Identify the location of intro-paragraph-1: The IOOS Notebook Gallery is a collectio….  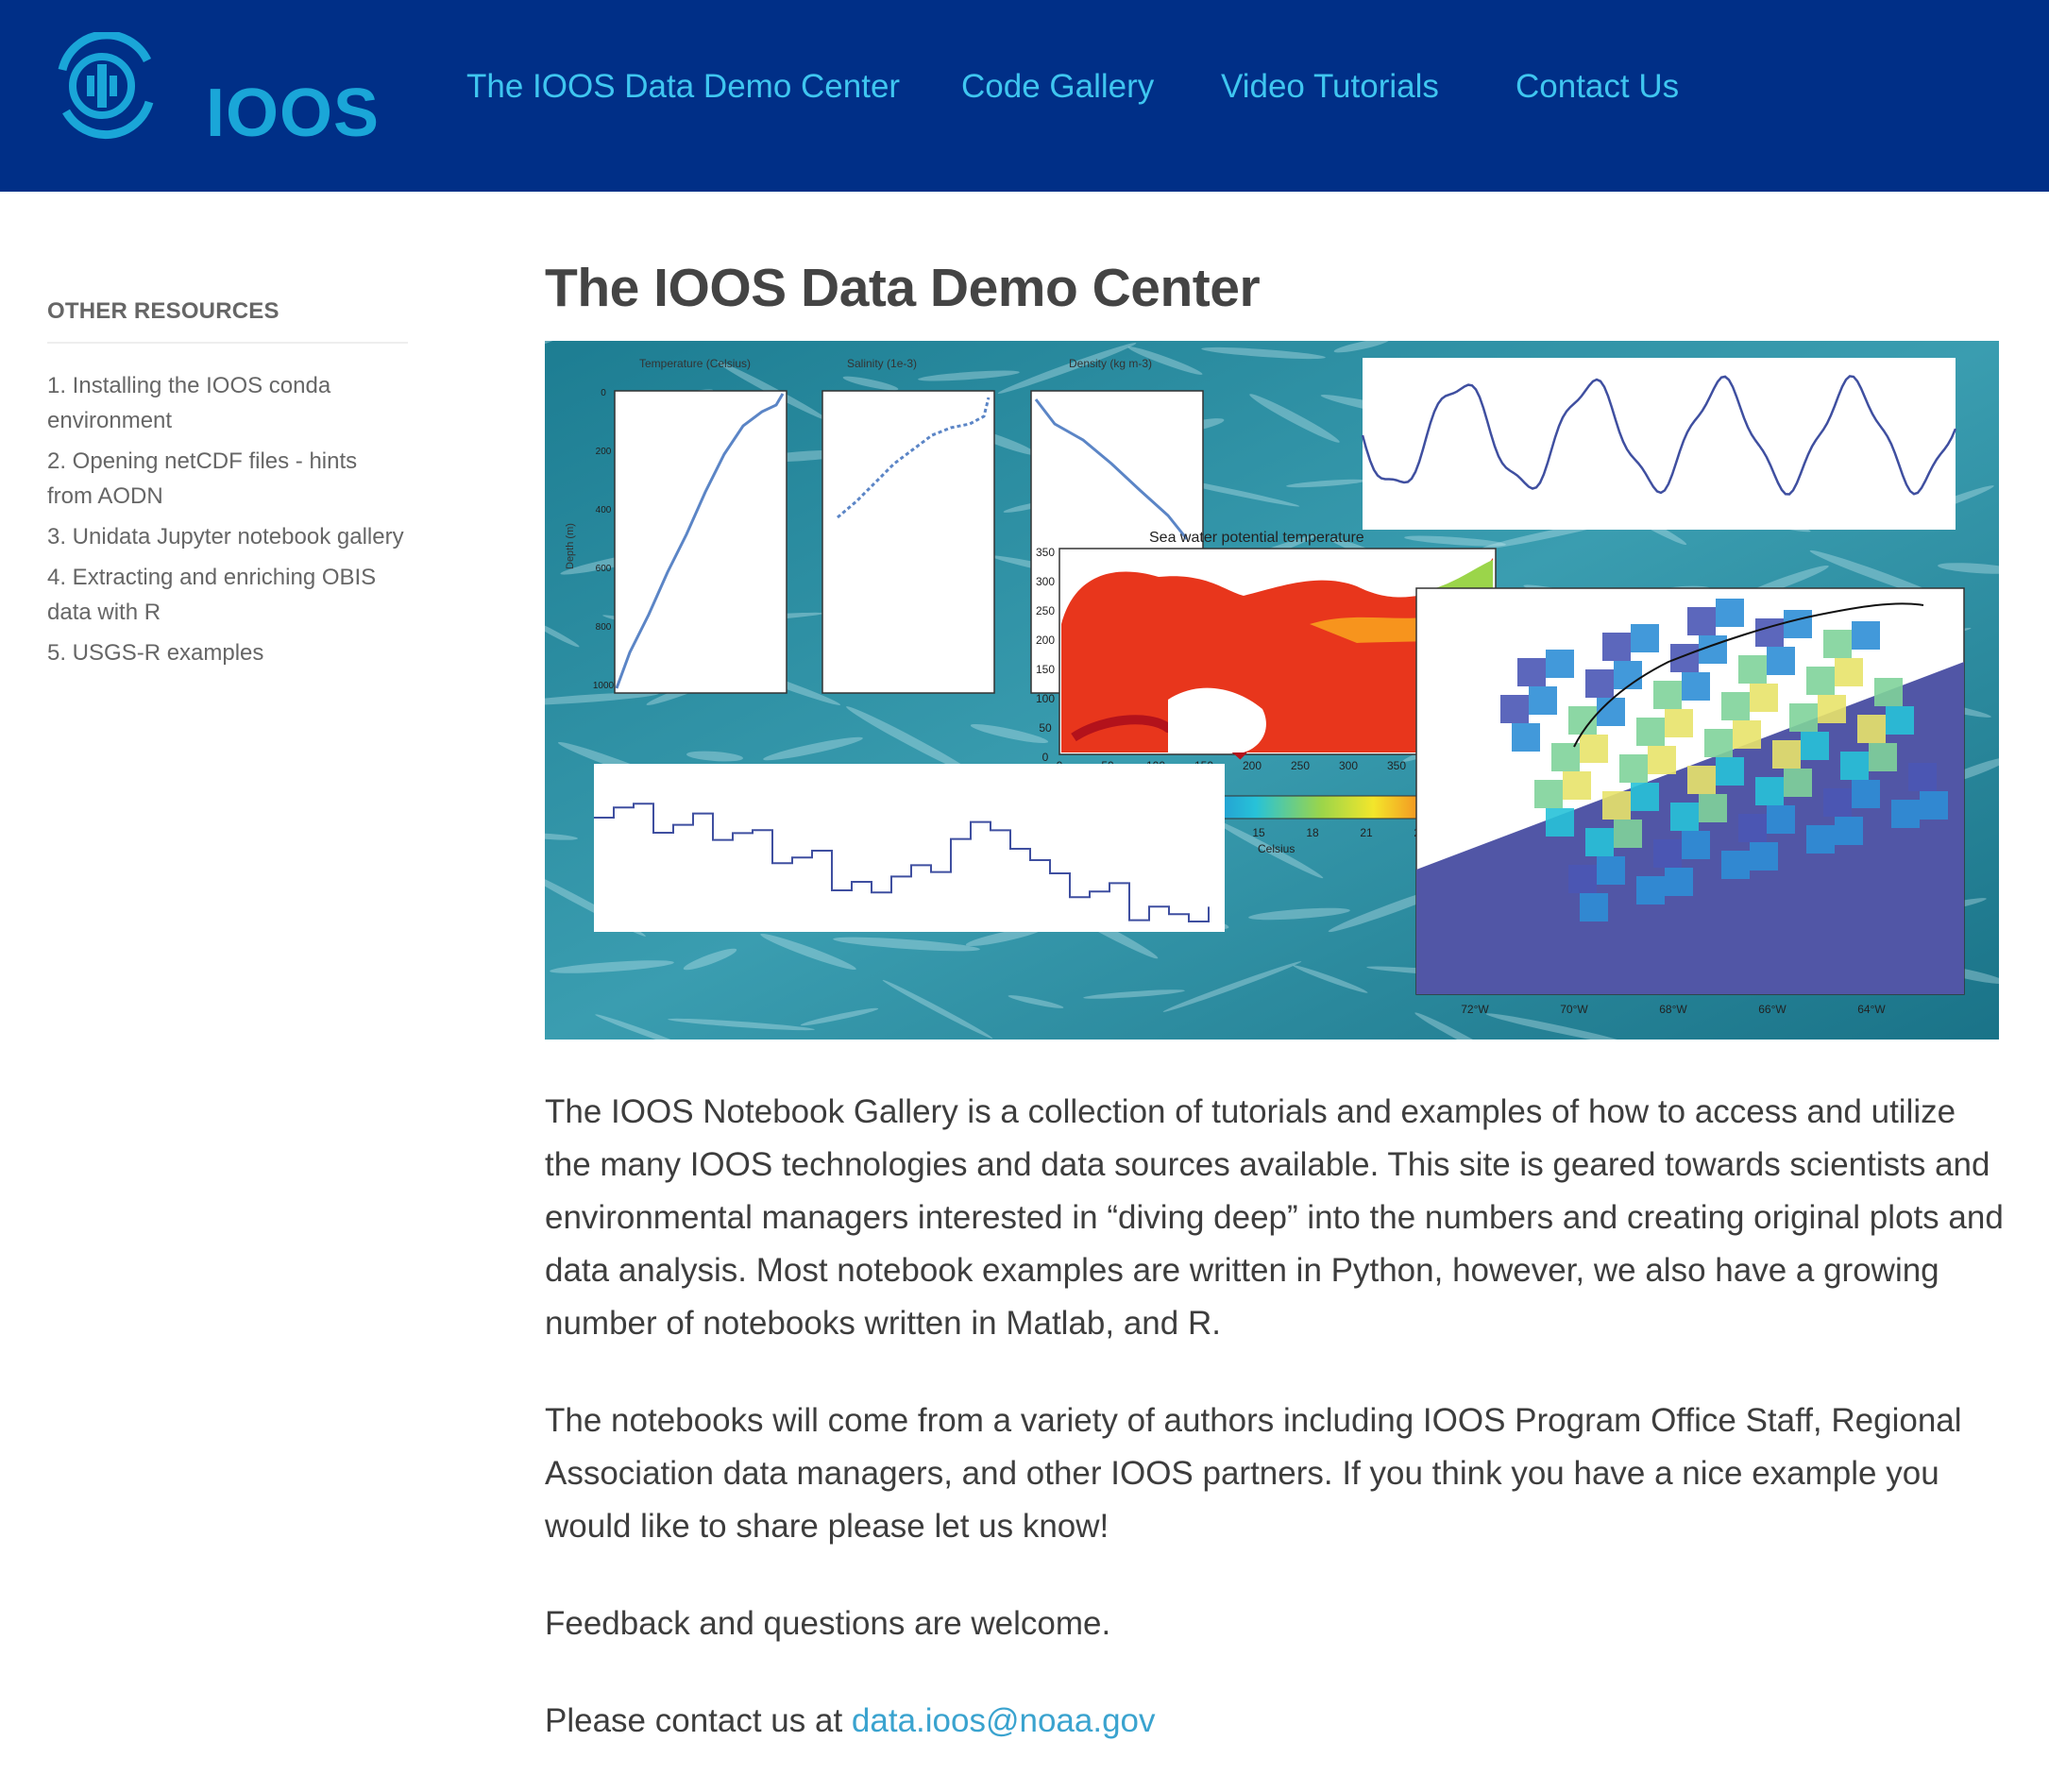
(1274, 1217).